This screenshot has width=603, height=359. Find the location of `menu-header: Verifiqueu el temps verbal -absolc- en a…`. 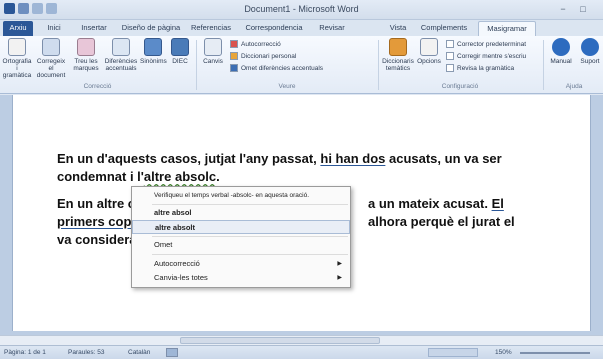

menu-header: Verifiqueu el temps verbal -absolc- en a… is located at coordinates (232, 195).